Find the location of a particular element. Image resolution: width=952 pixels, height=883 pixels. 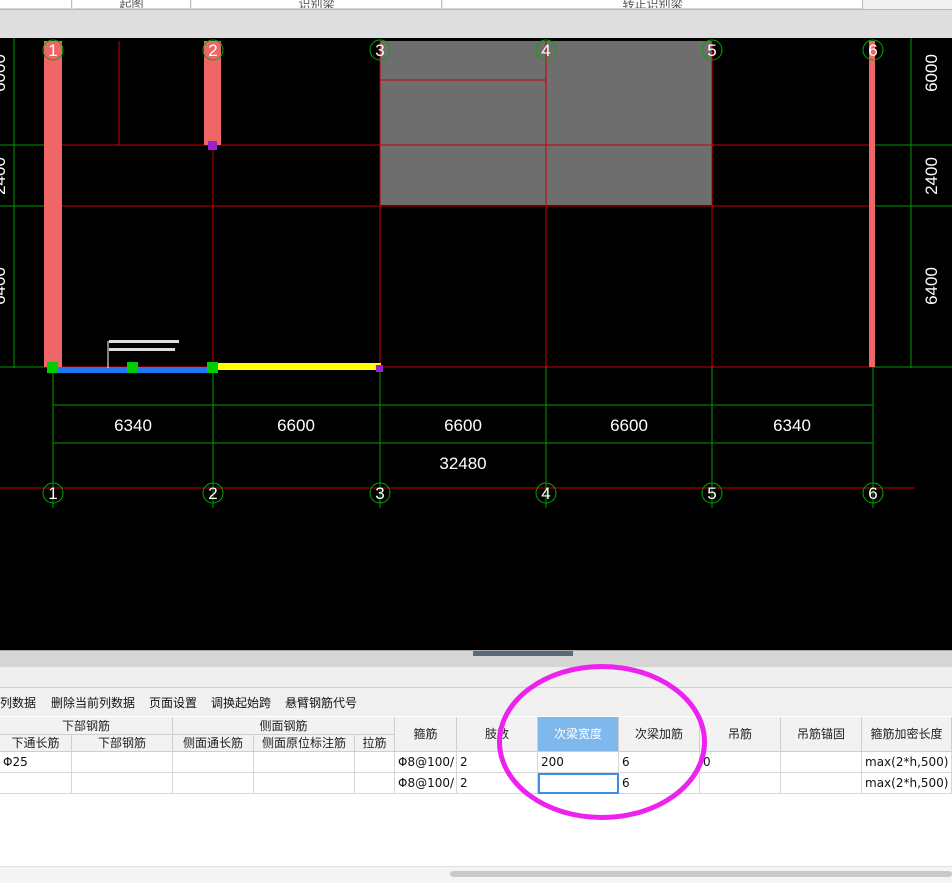

top-toolbar-label: 转正识别梁 is located at coordinates (652, 4).